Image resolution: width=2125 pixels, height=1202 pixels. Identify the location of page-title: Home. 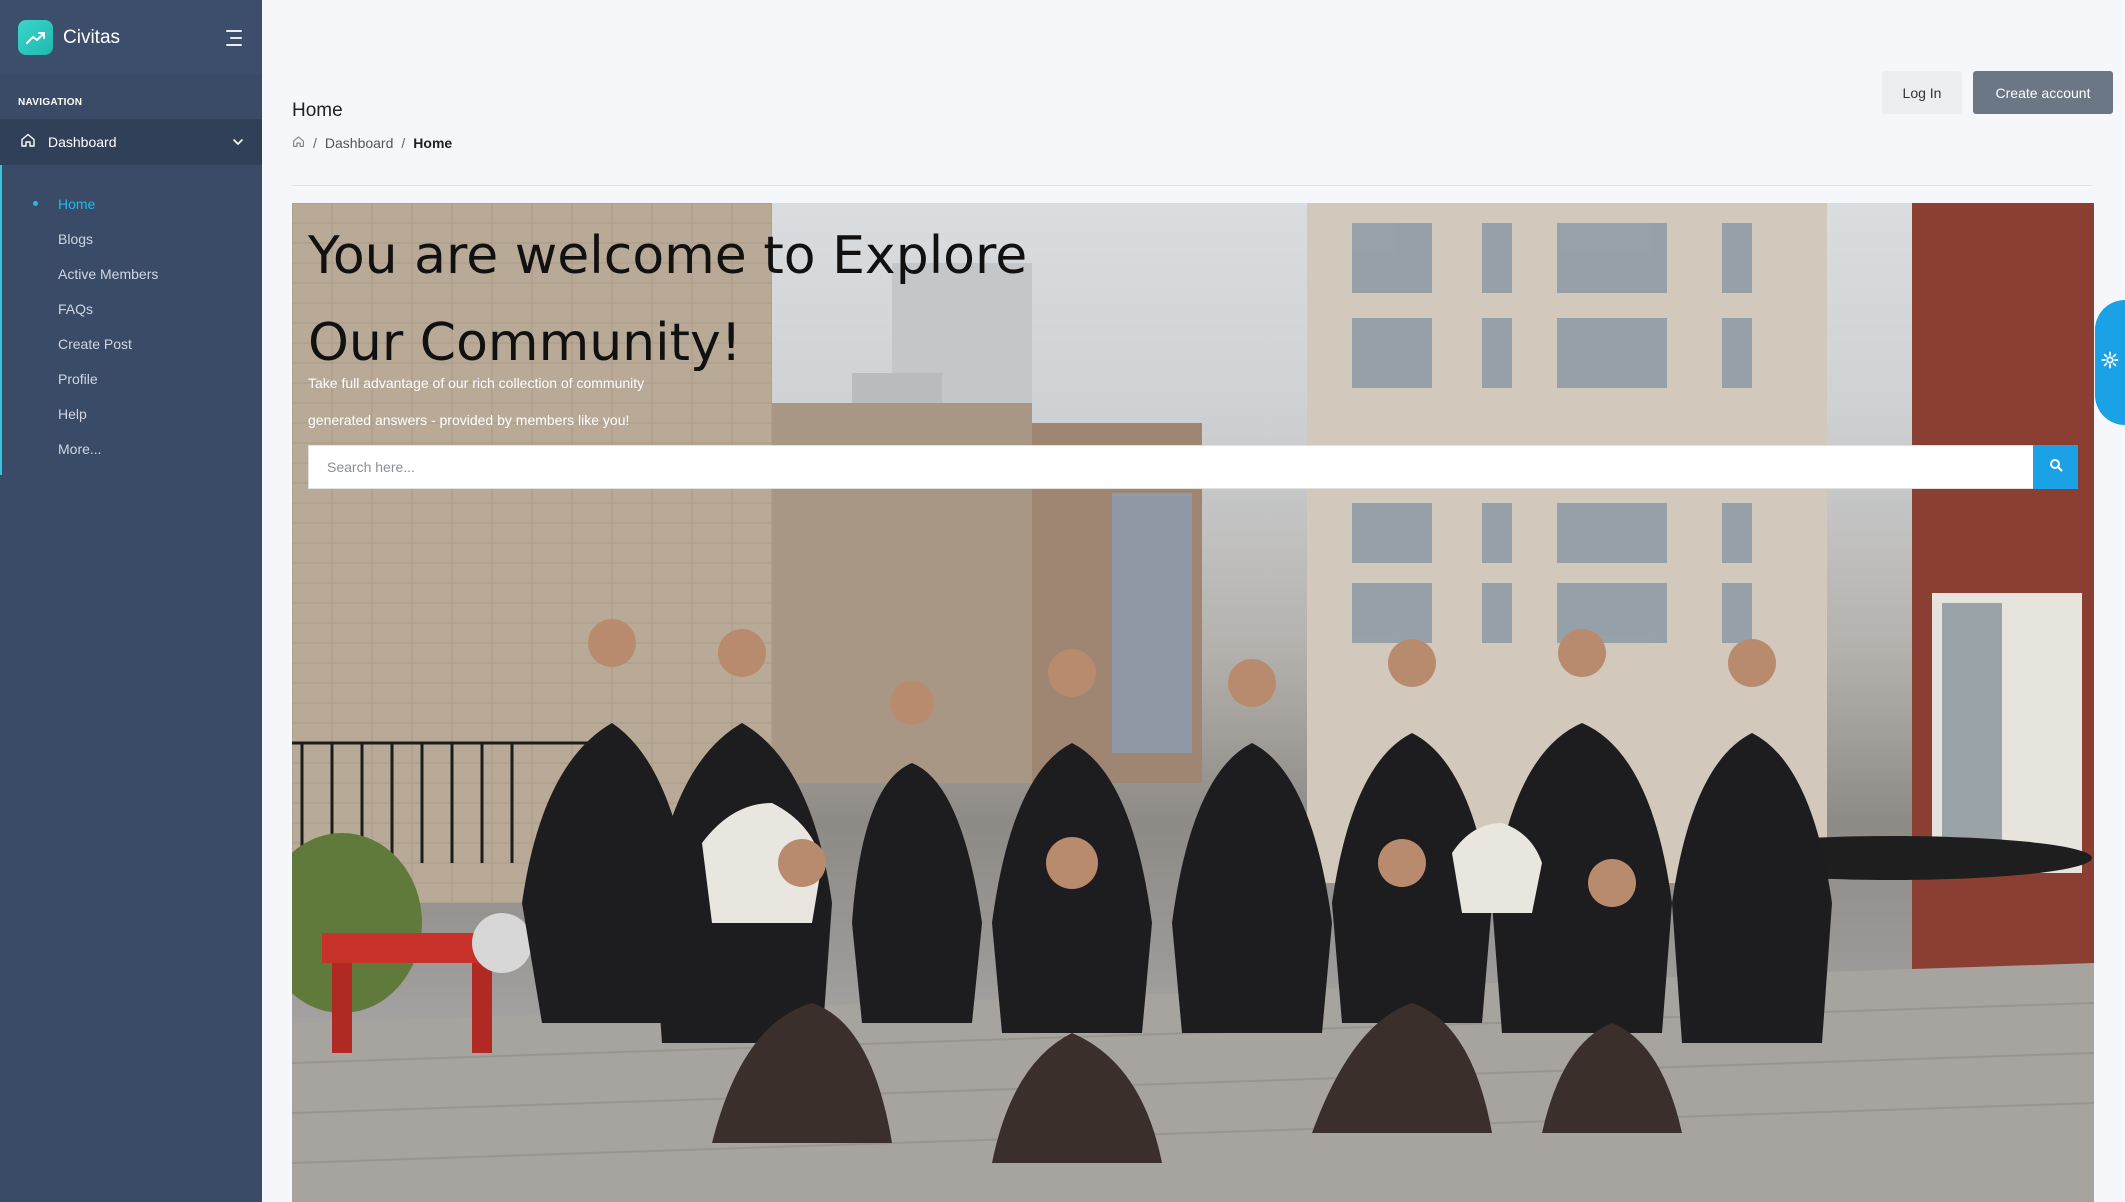
(317, 110).